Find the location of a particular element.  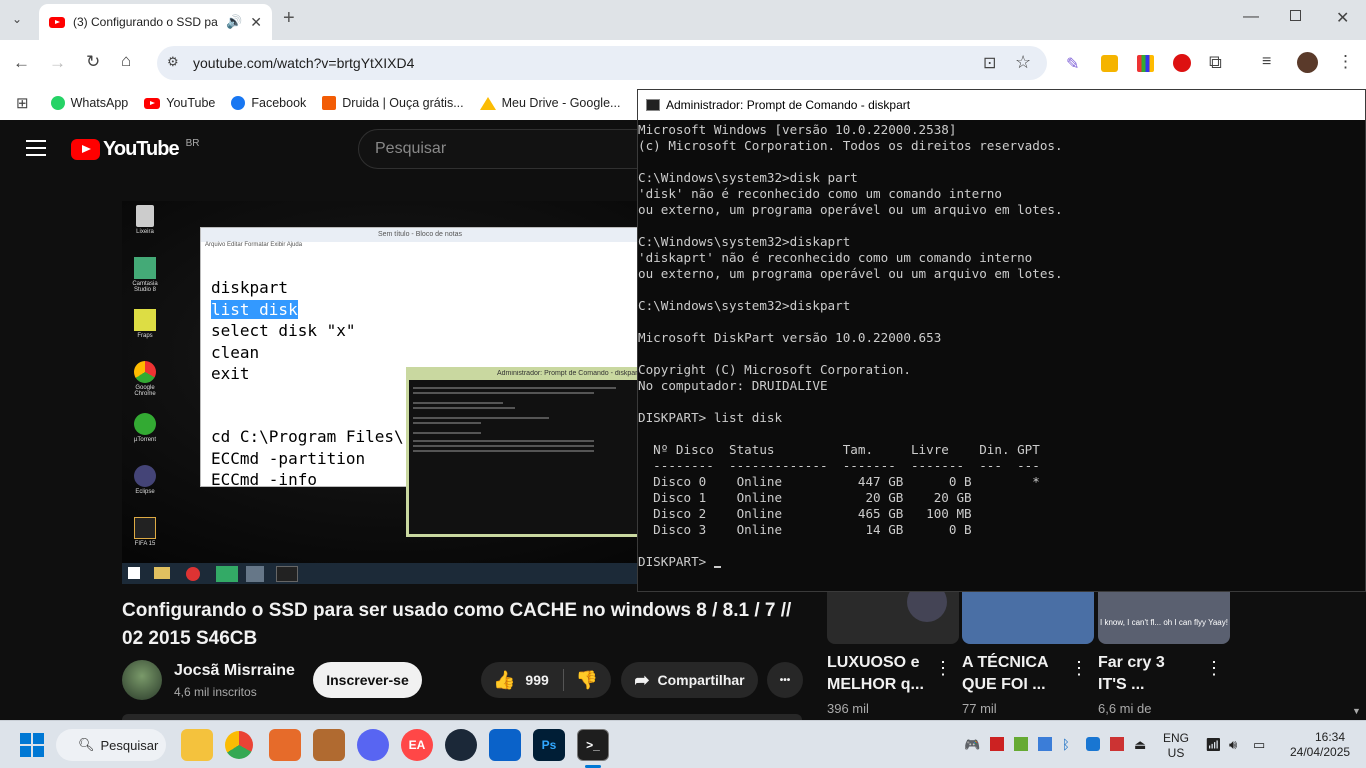

share-button: ➦ Compartilhar is located at coordinates (689, 680).